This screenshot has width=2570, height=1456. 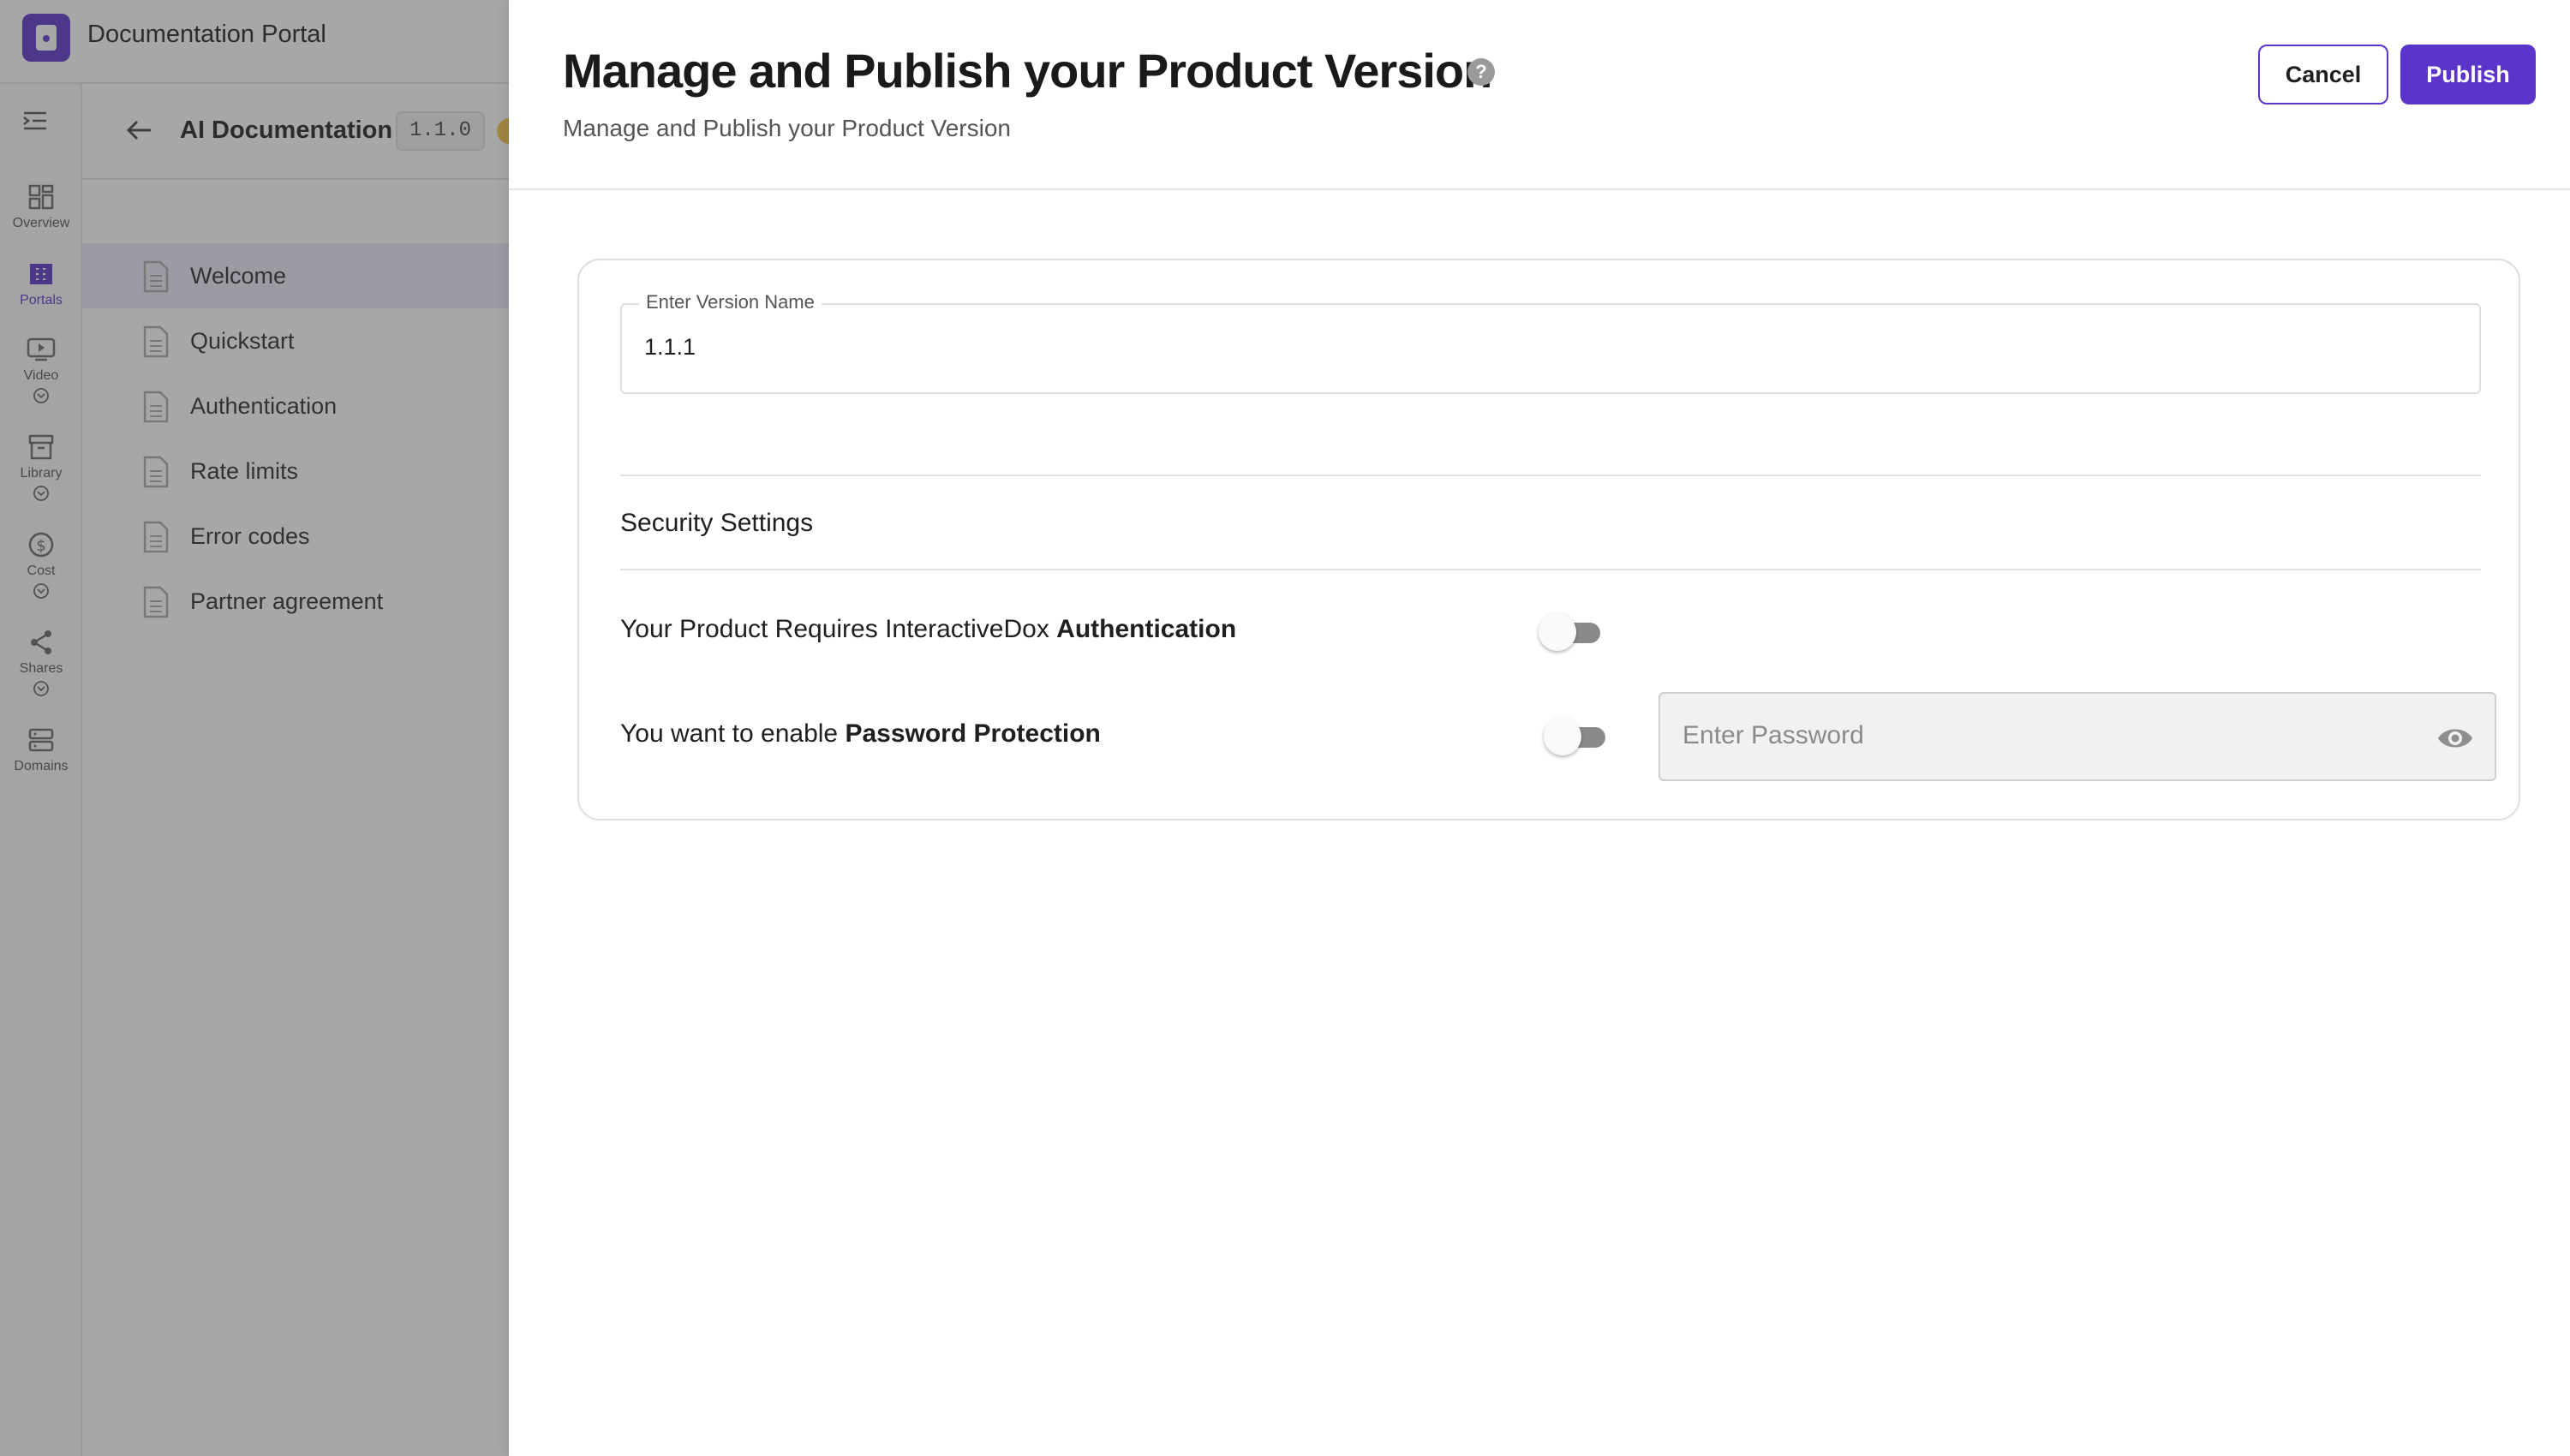 What do you see at coordinates (973, 733) in the screenshot?
I see `password-option-bold: Password Protection` at bounding box center [973, 733].